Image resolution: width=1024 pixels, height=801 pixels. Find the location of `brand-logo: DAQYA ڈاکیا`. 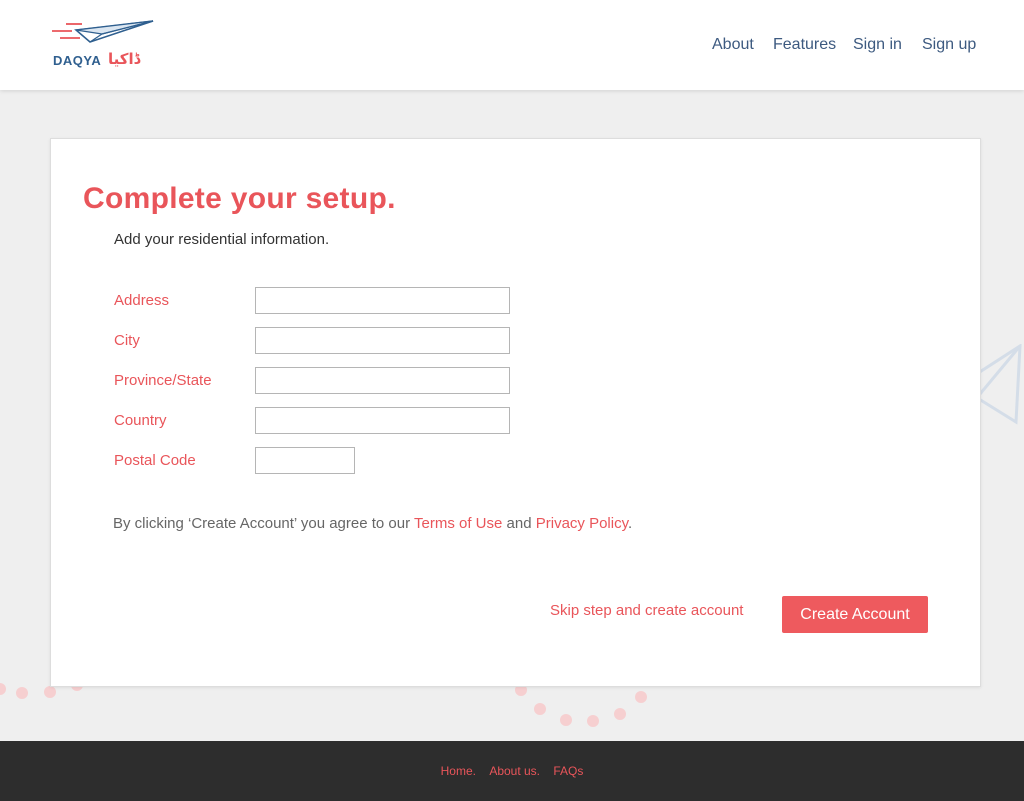

brand-logo: DAQYA ڈاکیا is located at coordinates (105, 44).